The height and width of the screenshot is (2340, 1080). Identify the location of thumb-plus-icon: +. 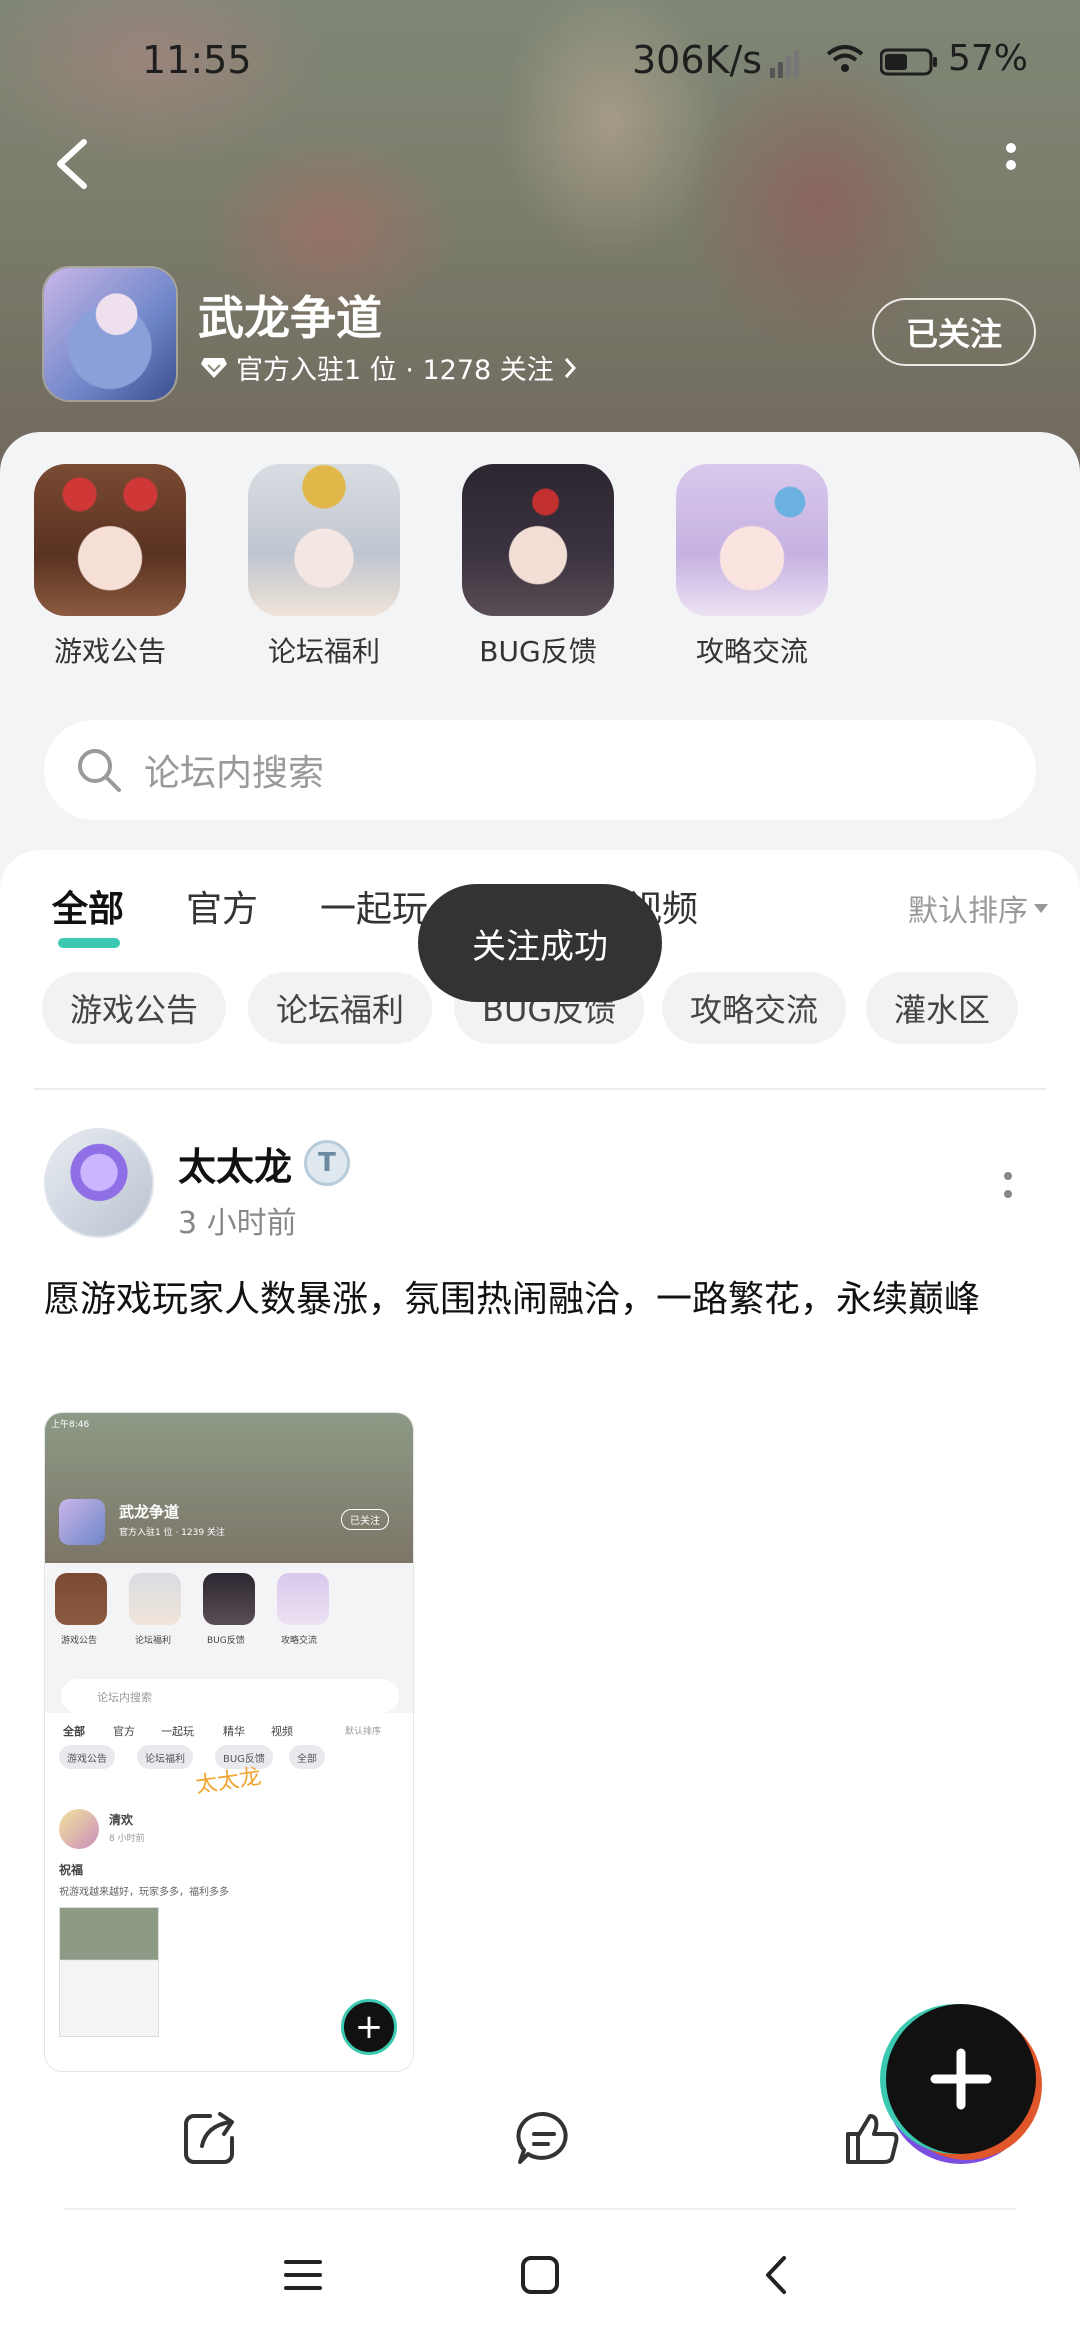
(369, 2027).